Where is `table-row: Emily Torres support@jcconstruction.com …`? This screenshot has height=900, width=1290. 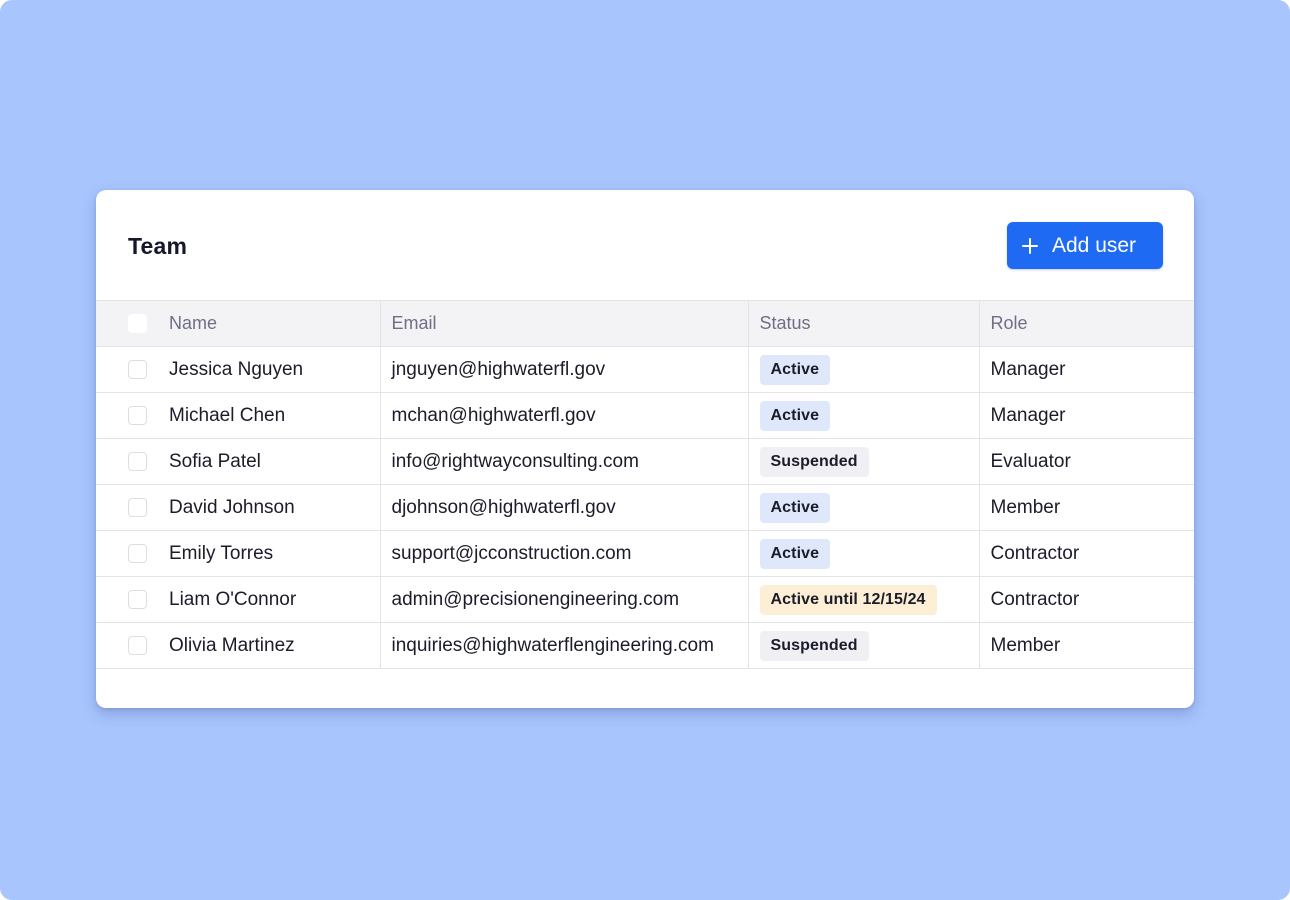
table-row: Emily Torres support@jcconstruction.com … is located at coordinates (645, 553).